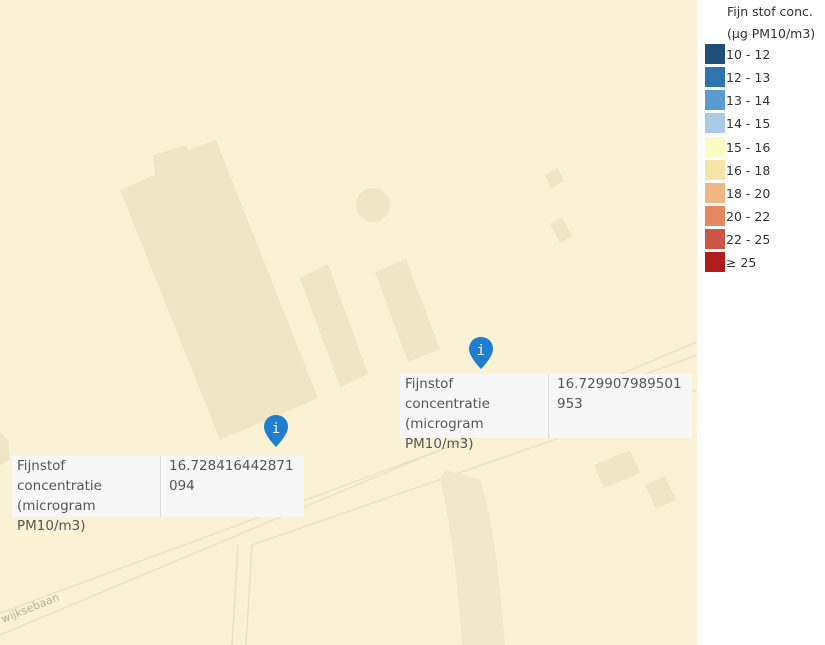 The image size is (825, 645). I want to click on legend-item: 10 - 12, so click(737, 54).